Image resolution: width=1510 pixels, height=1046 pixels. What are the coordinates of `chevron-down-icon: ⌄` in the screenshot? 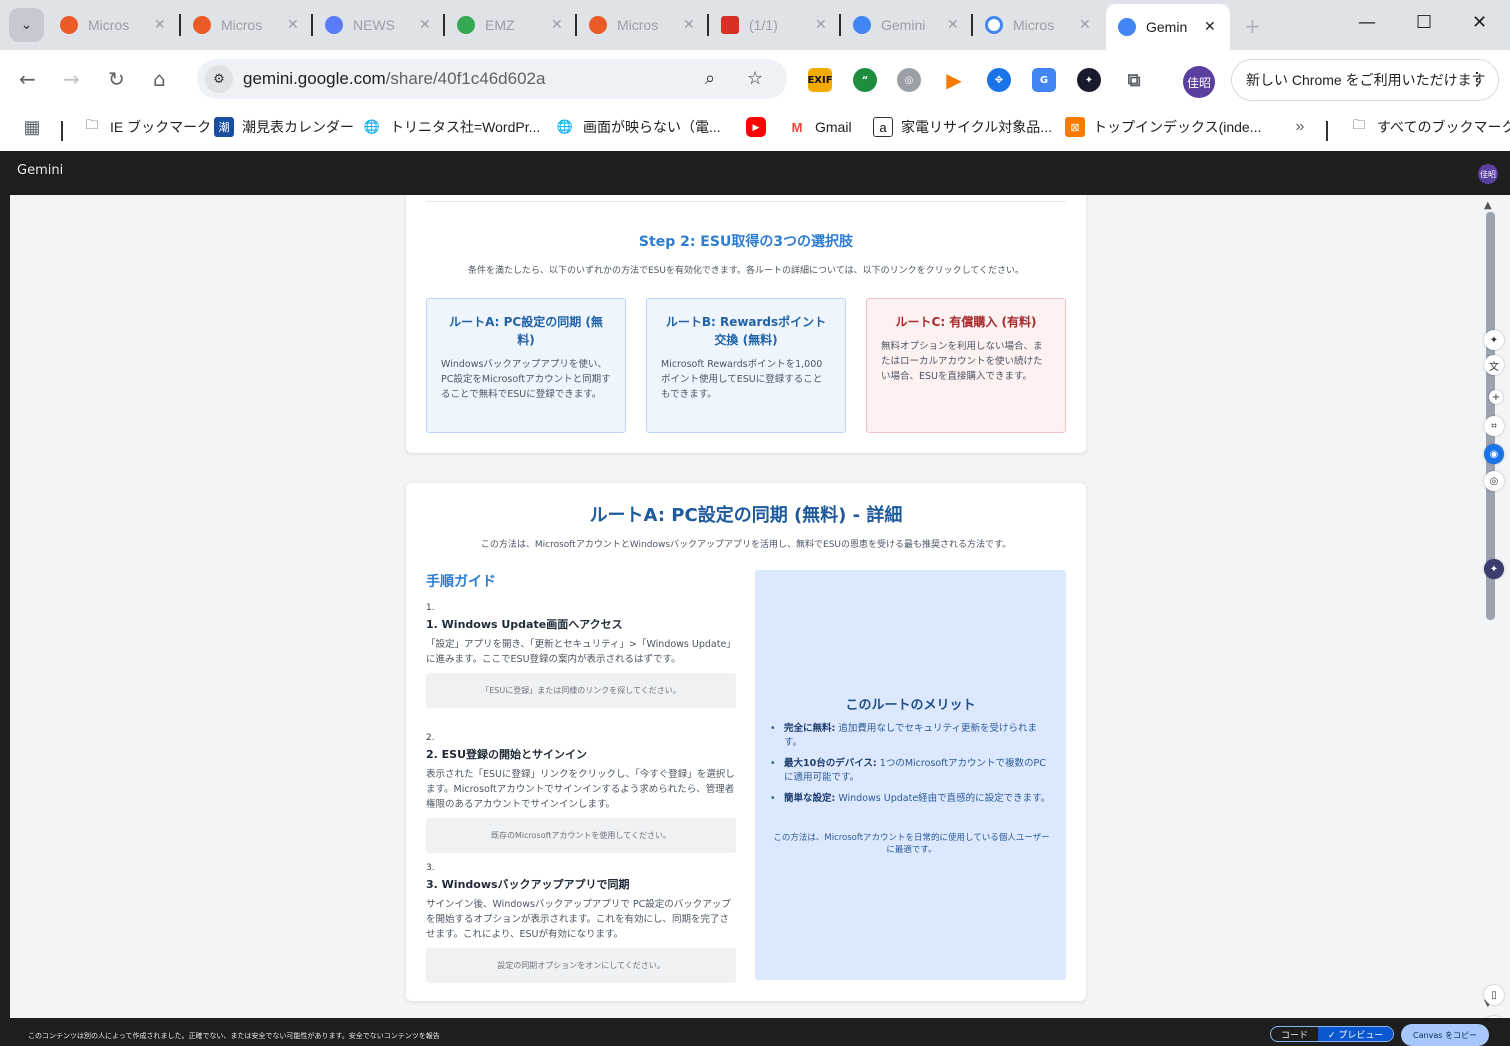 It's located at (26, 25).